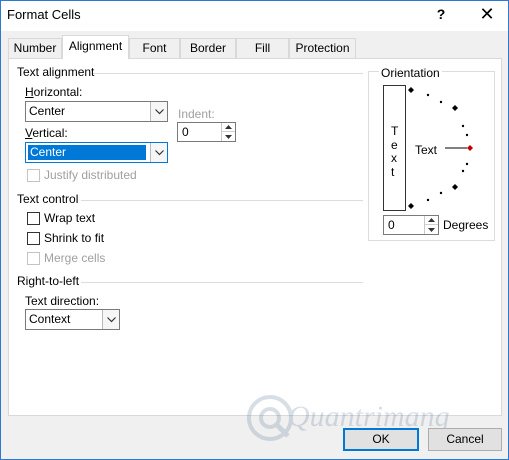 Image resolution: width=509 pixels, height=460 pixels. I want to click on merge-cells-label: Merge cells, so click(75, 258).